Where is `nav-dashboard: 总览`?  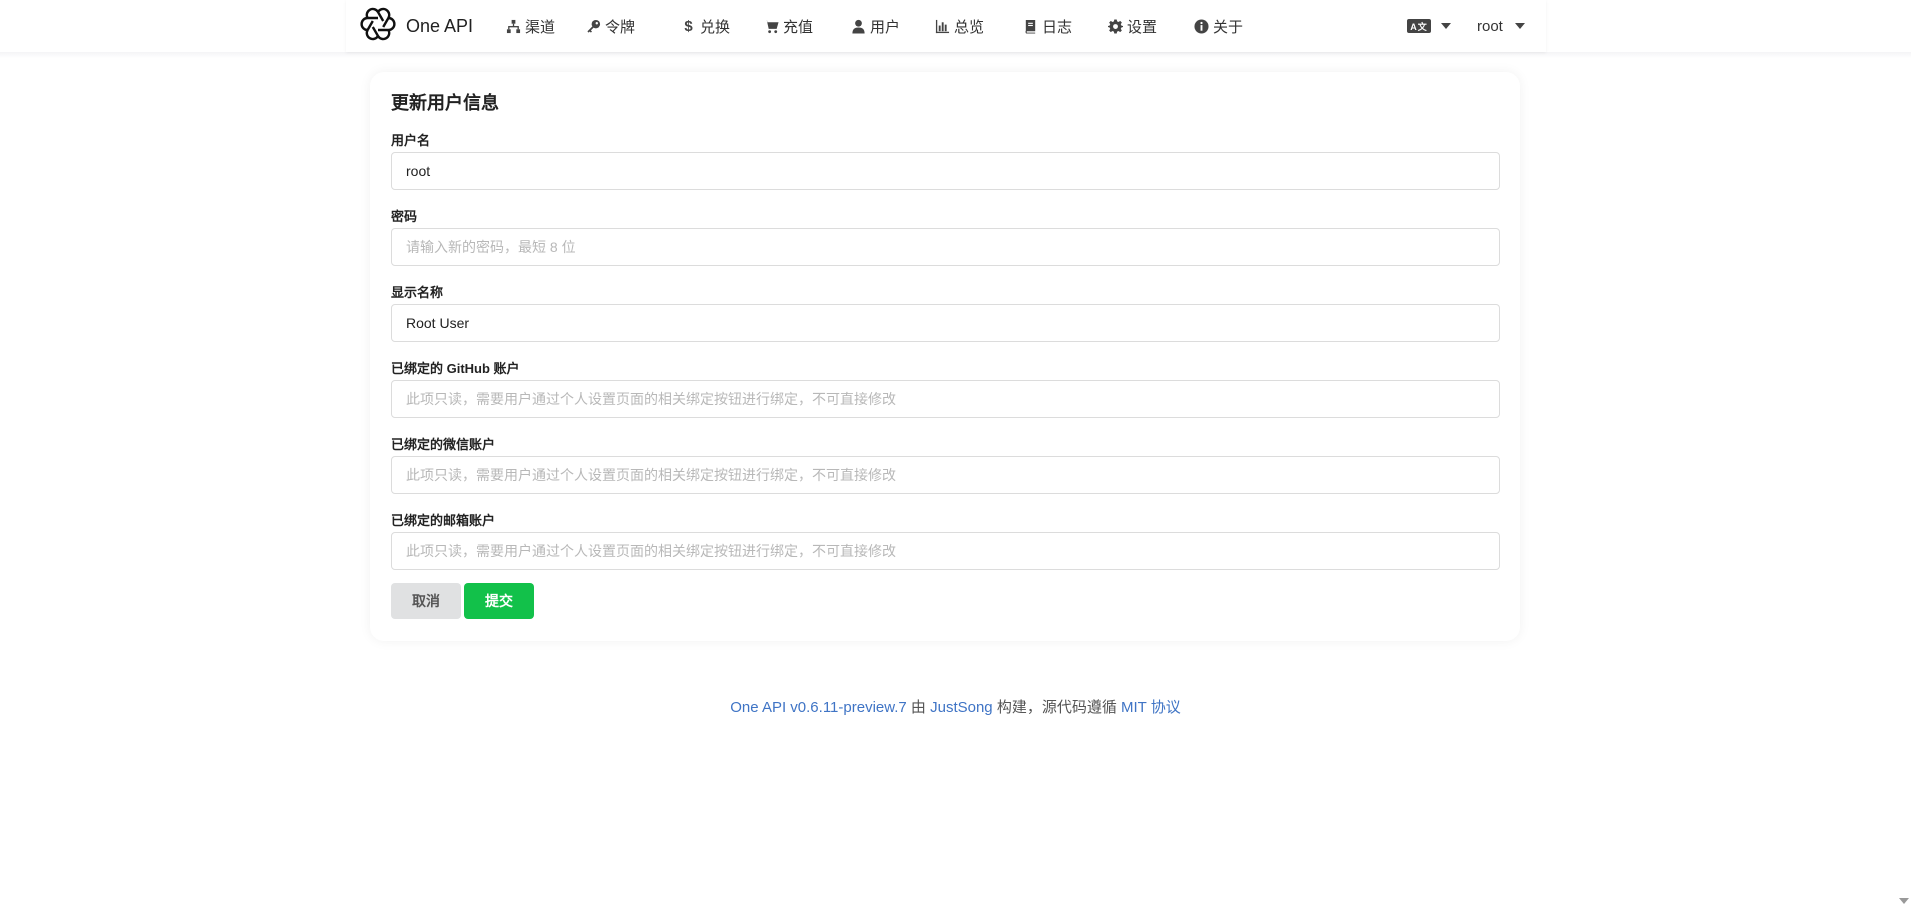 nav-dashboard: 总览 is located at coordinates (959, 26).